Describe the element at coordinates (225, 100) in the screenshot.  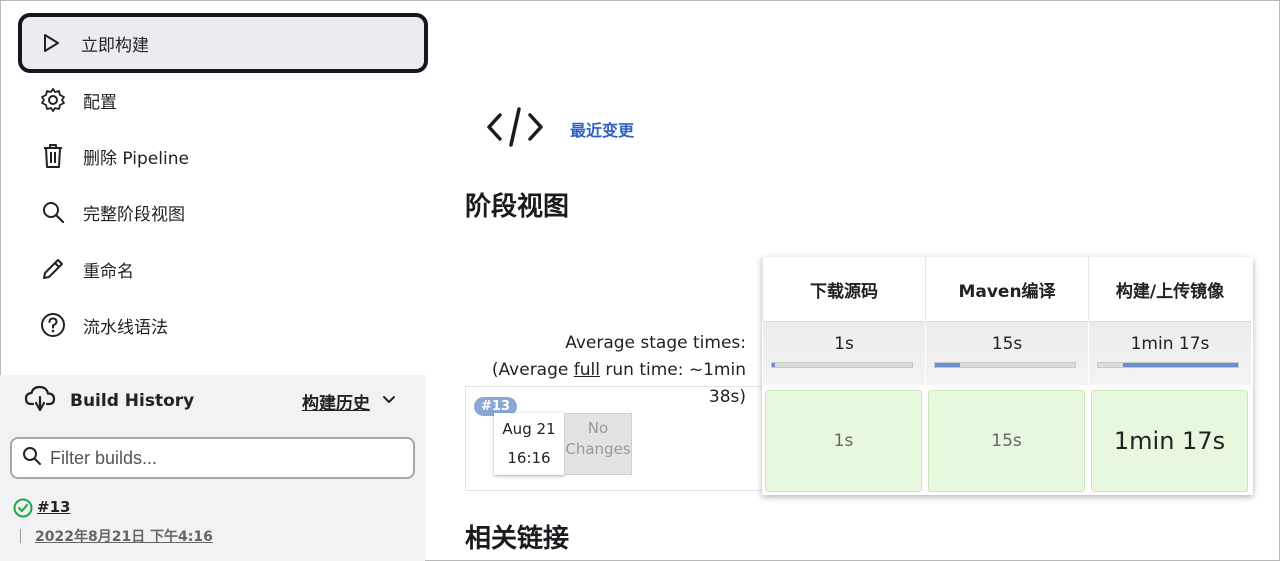
I see `configure-button: 配置` at that location.